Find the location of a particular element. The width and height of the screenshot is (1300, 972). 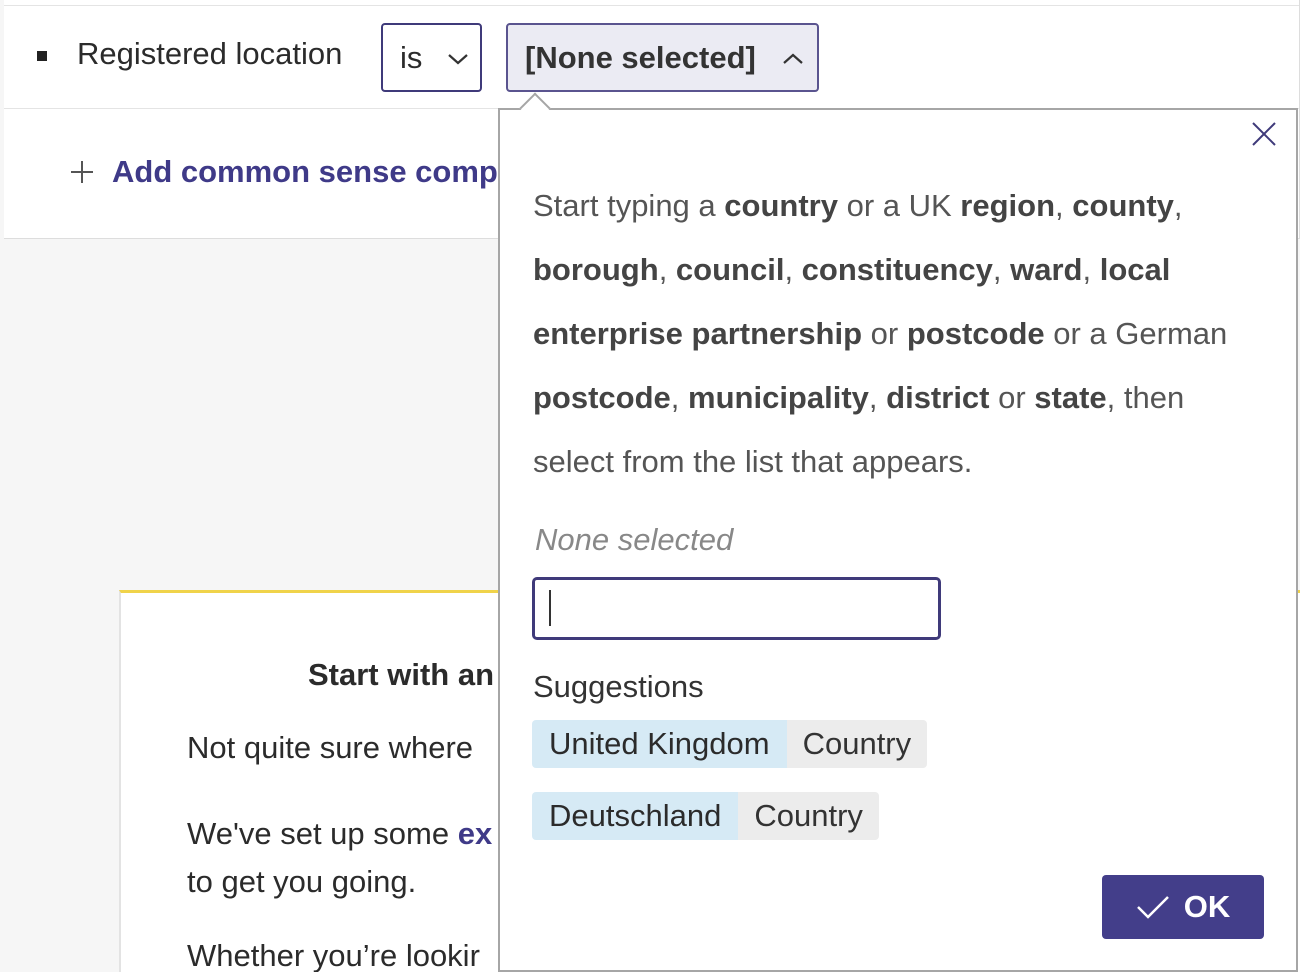

ok-button: OK is located at coordinates (1183, 907).